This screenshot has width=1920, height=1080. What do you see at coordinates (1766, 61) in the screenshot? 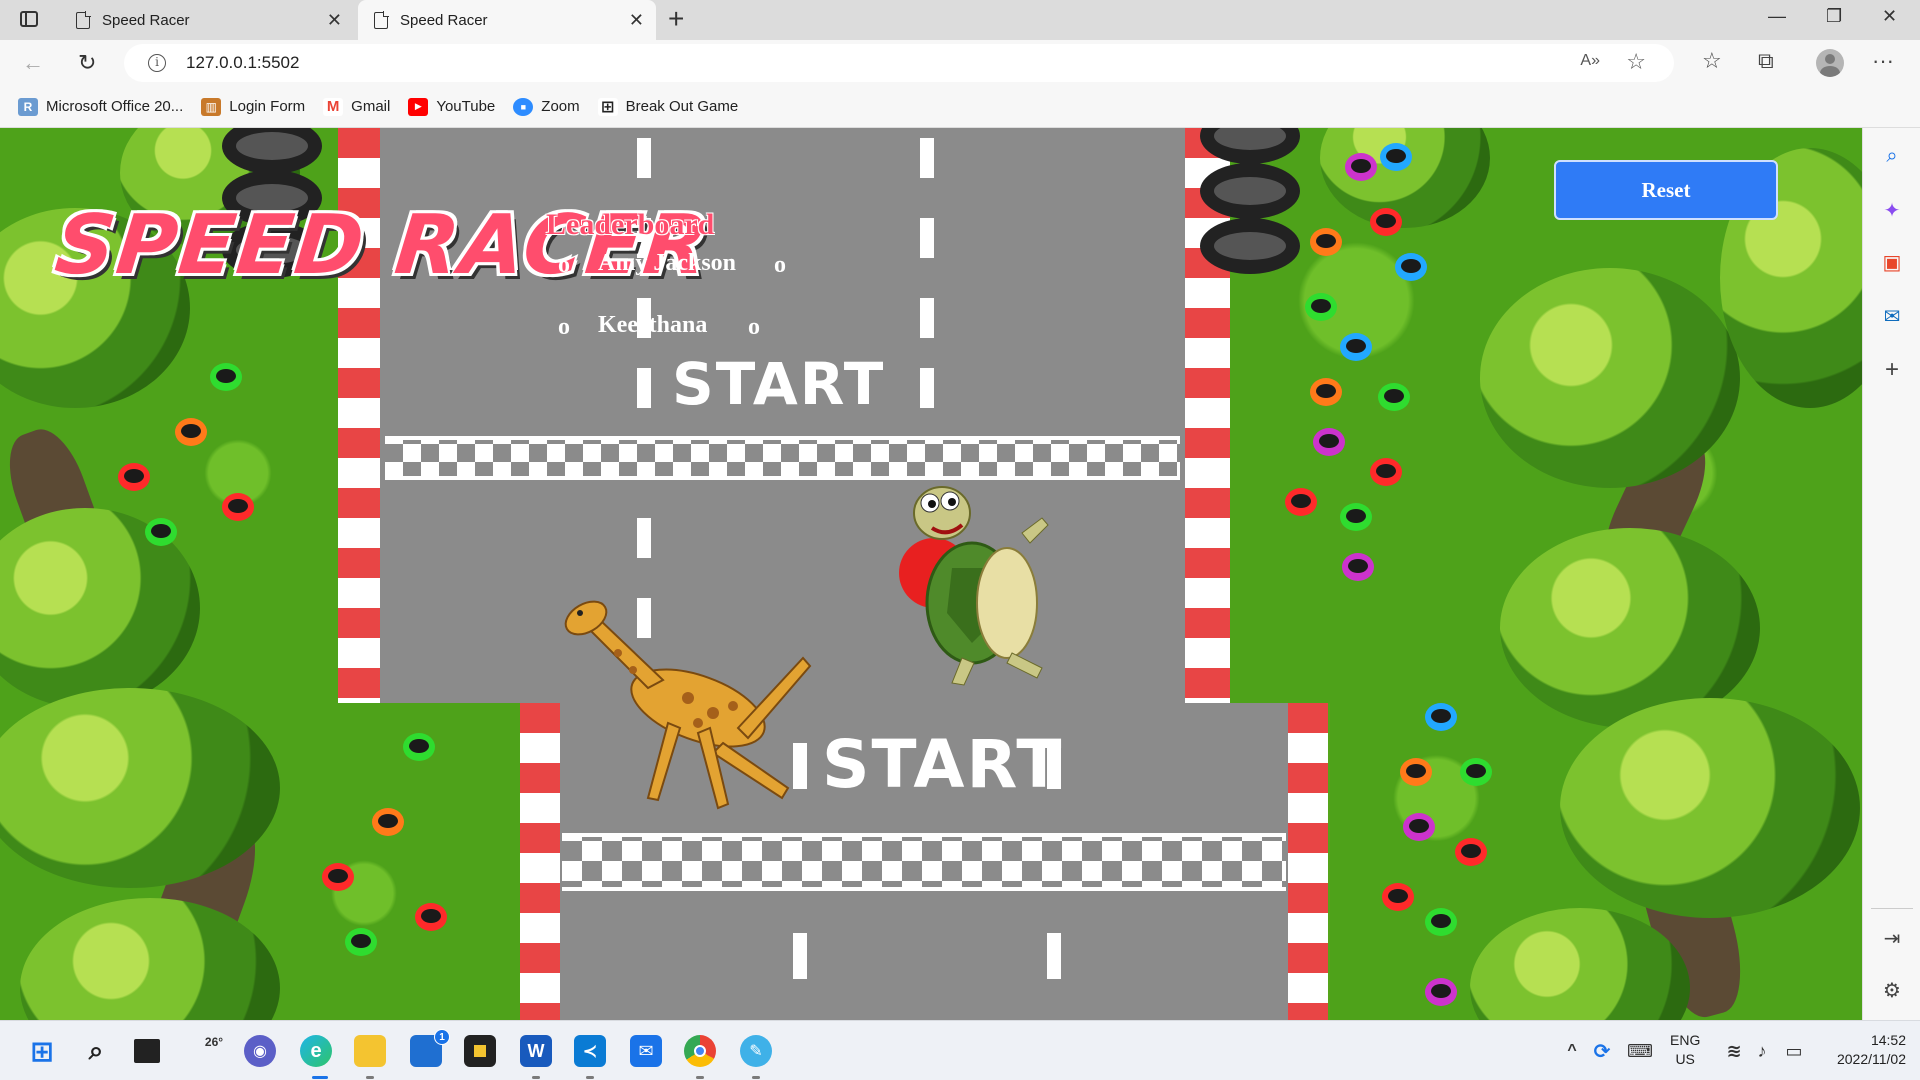
I see `collections-icon: ⧉` at bounding box center [1766, 61].